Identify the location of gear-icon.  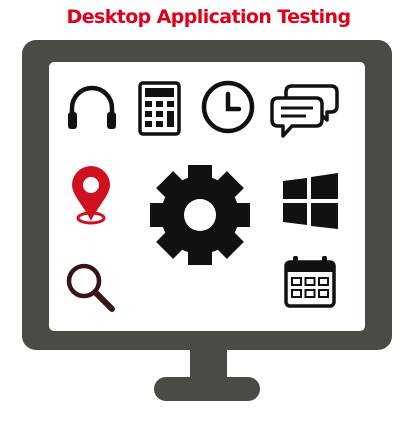
(200, 215).